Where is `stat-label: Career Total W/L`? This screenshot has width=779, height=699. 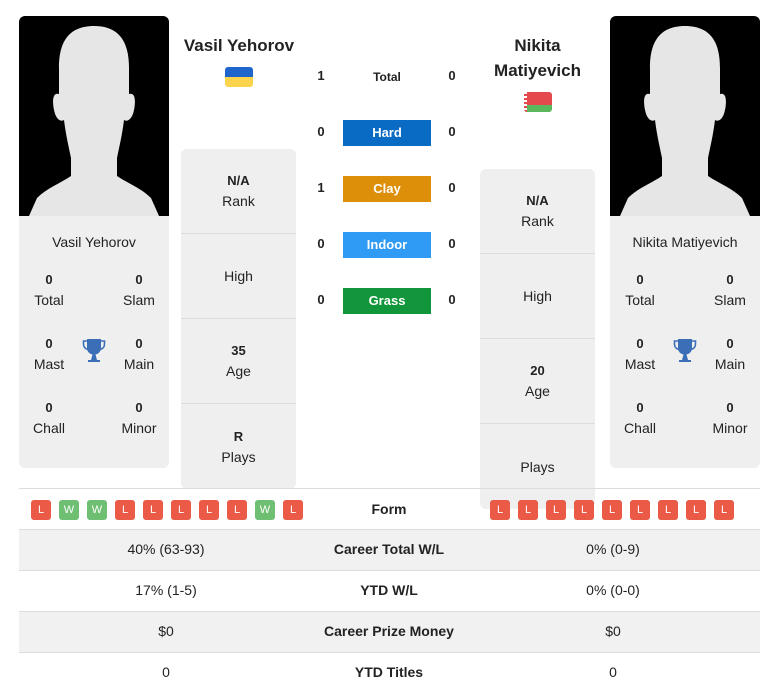 stat-label: Career Total W/L is located at coordinates (389, 549).